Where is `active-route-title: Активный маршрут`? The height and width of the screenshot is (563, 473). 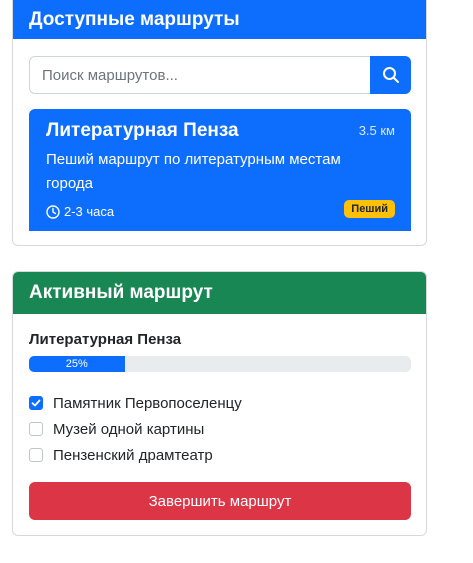 active-route-title: Активный маршрут is located at coordinates (121, 292).